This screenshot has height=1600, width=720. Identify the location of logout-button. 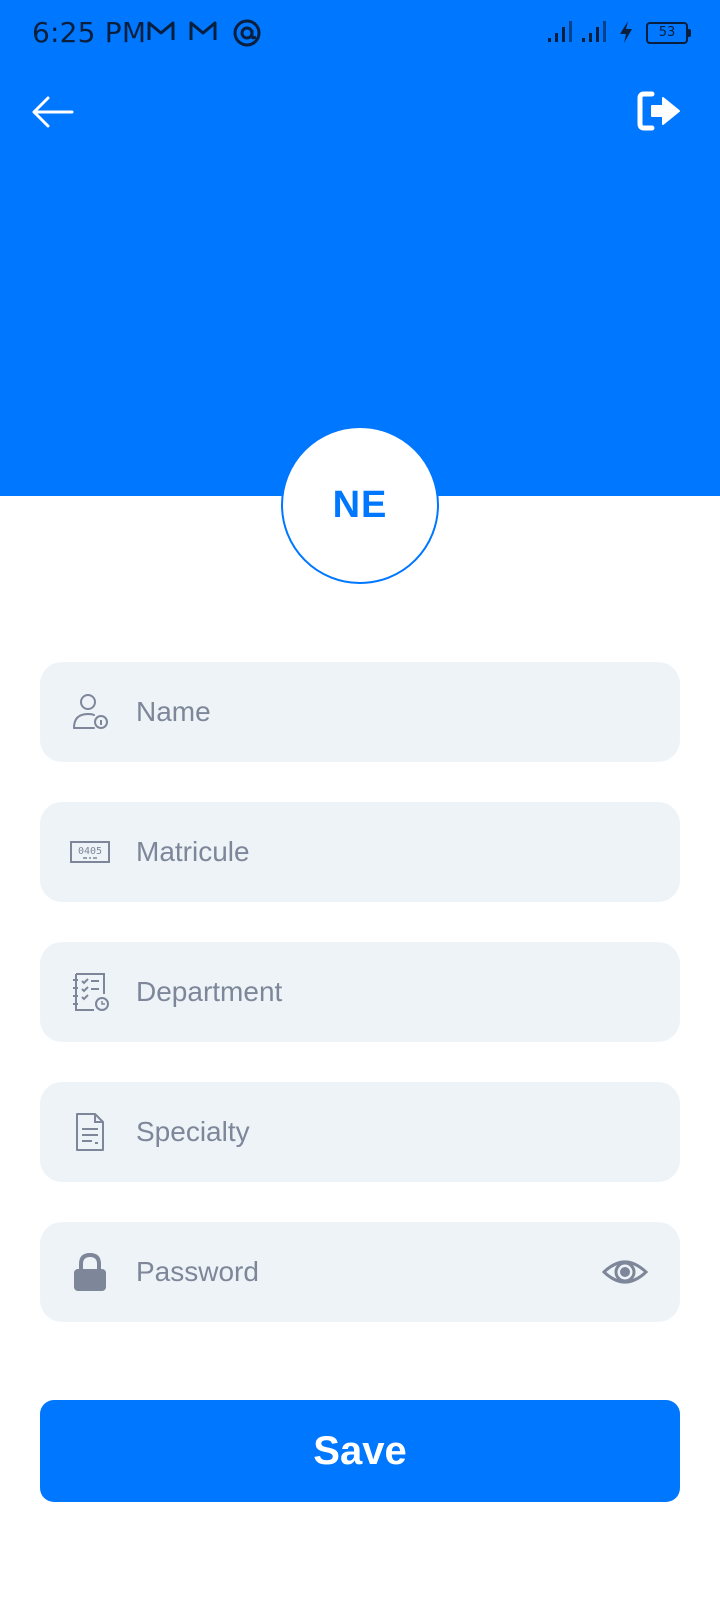
(659, 111).